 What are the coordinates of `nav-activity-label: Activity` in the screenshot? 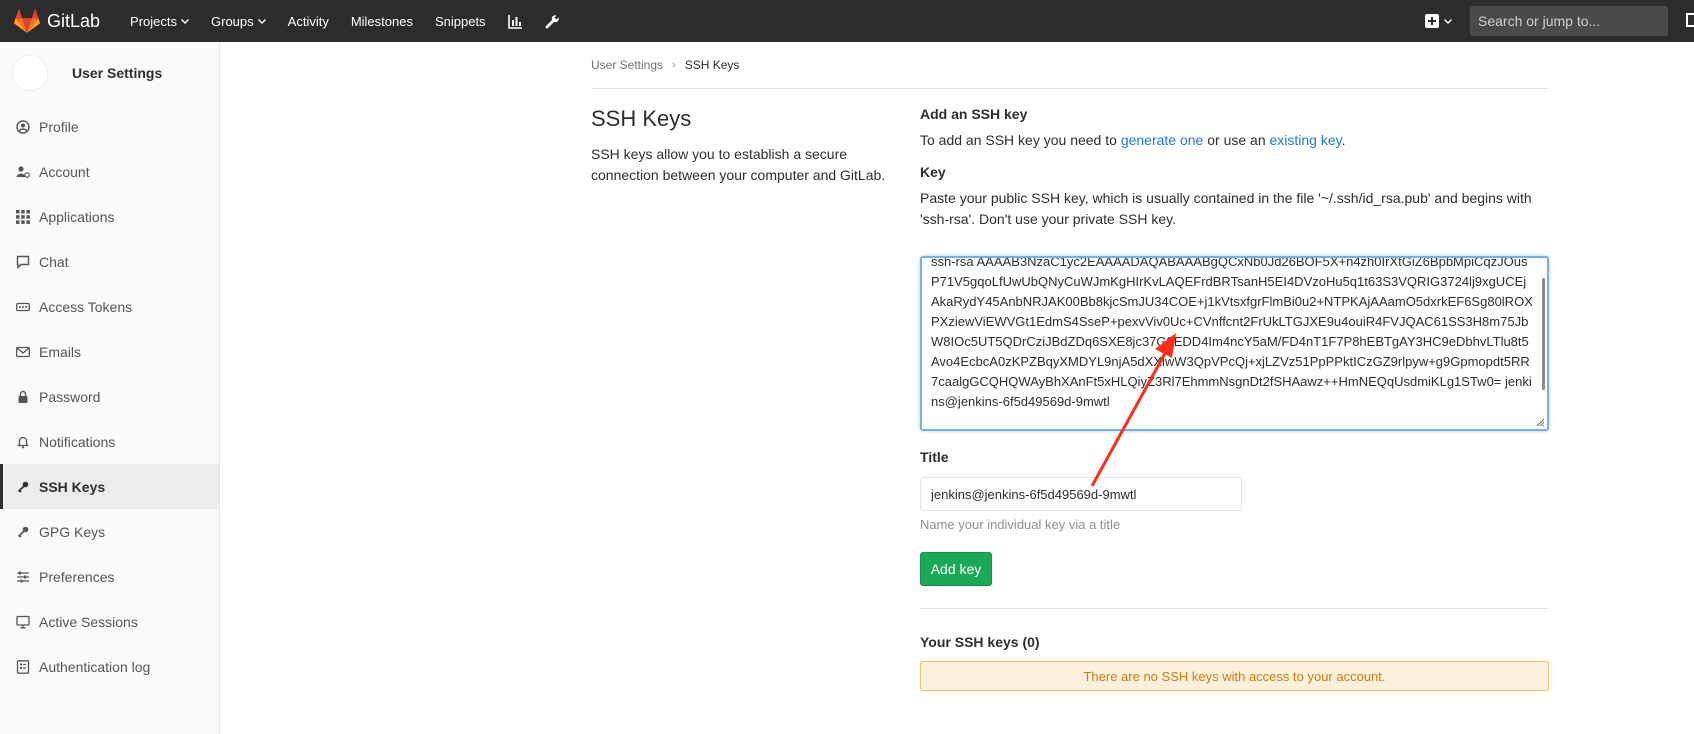 It's located at (308, 21).